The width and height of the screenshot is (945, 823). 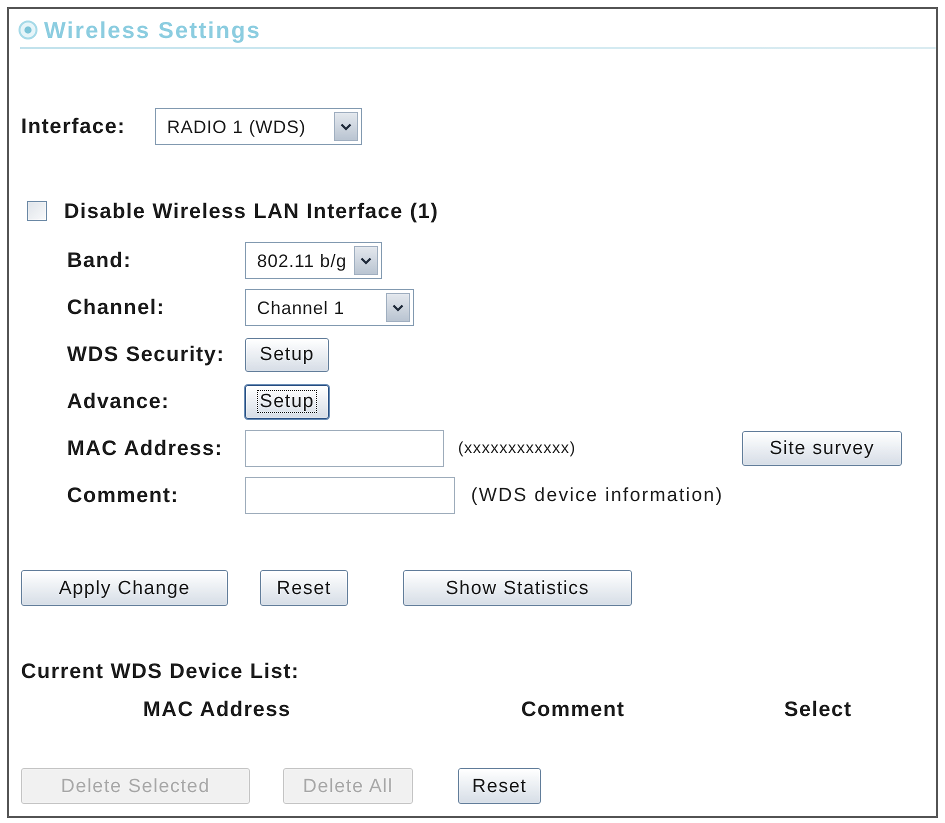 I want to click on radio-circle-icon, so click(x=28, y=30).